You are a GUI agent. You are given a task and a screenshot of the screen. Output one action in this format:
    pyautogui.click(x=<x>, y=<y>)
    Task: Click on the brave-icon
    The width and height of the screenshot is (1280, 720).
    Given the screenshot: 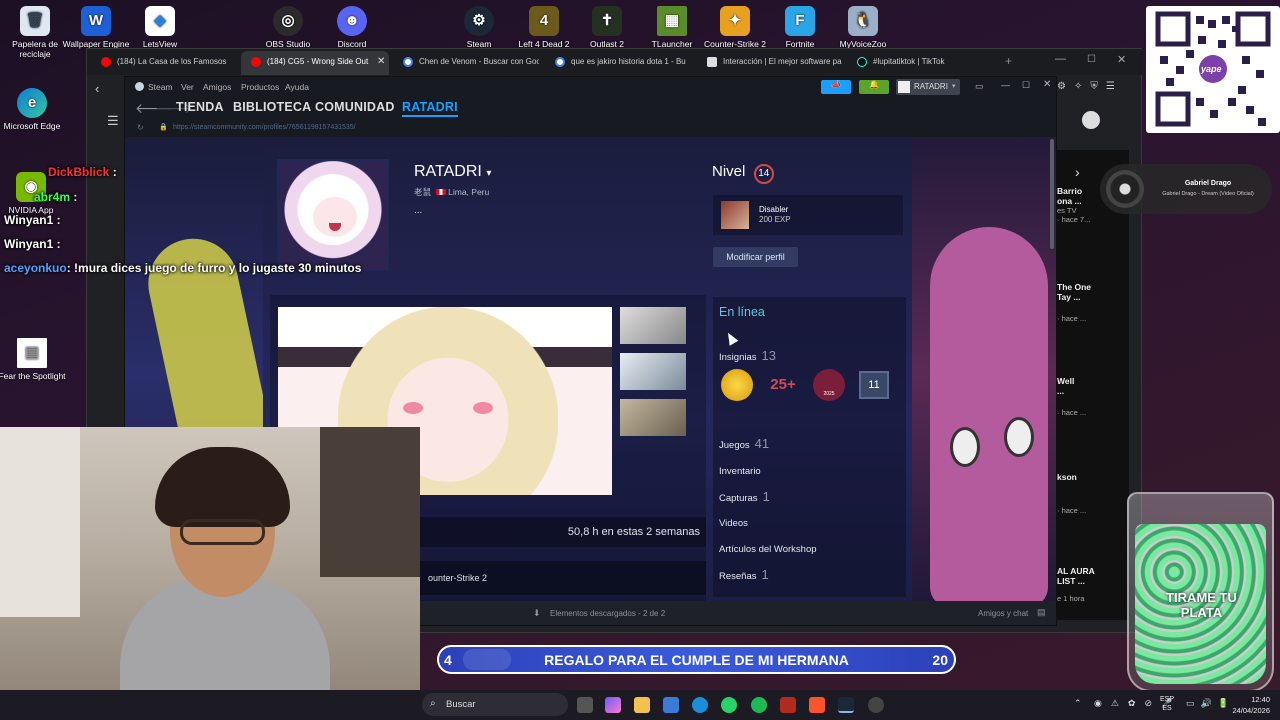 What is the action you would take?
    pyautogui.click(x=817, y=705)
    